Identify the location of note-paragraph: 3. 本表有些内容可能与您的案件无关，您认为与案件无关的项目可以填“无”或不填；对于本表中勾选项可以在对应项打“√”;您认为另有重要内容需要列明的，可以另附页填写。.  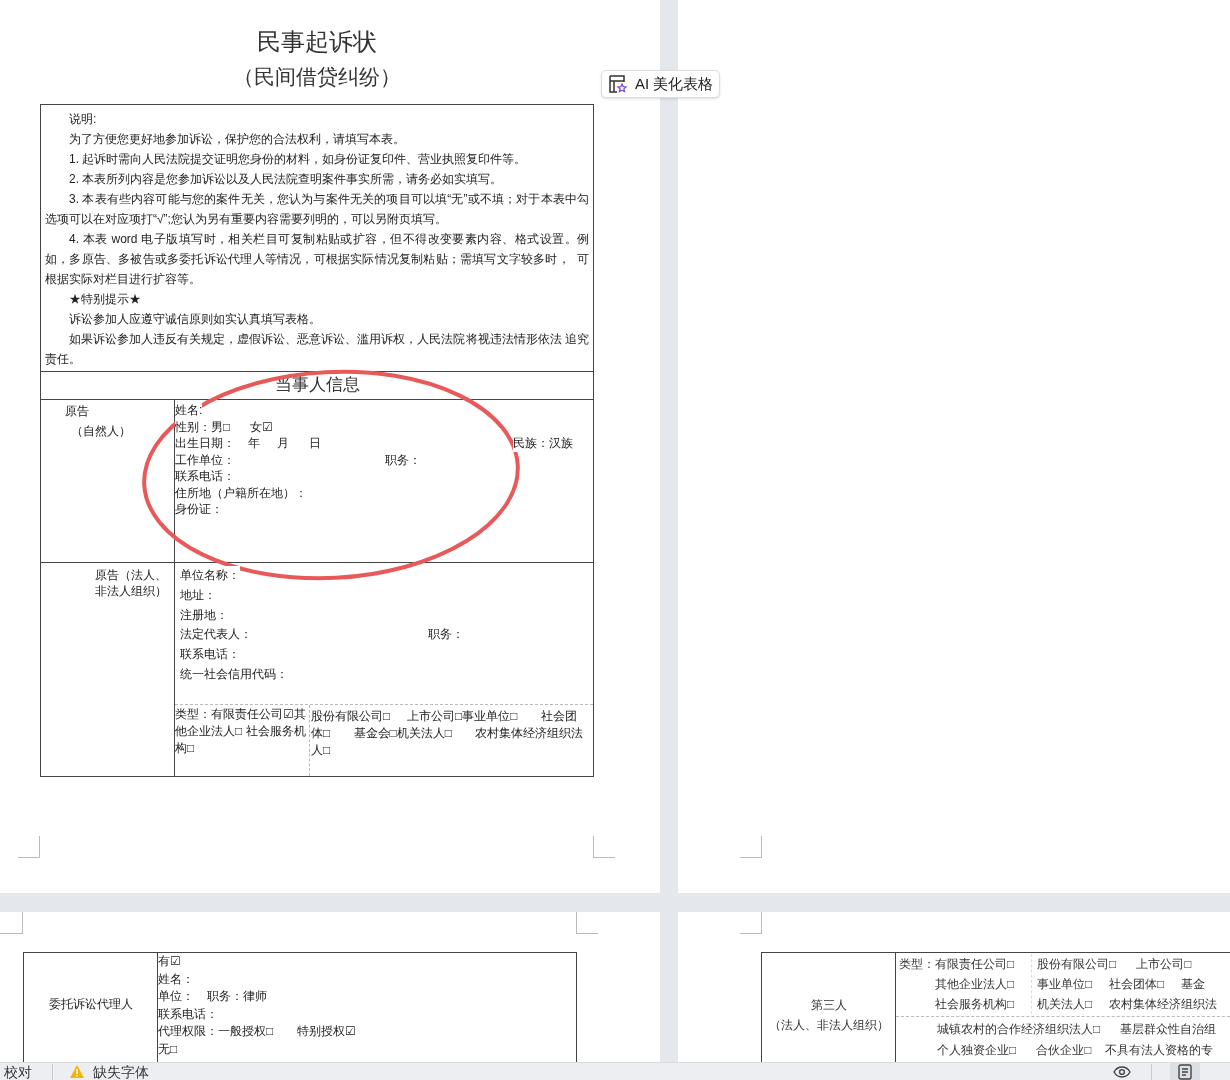
(317, 209).